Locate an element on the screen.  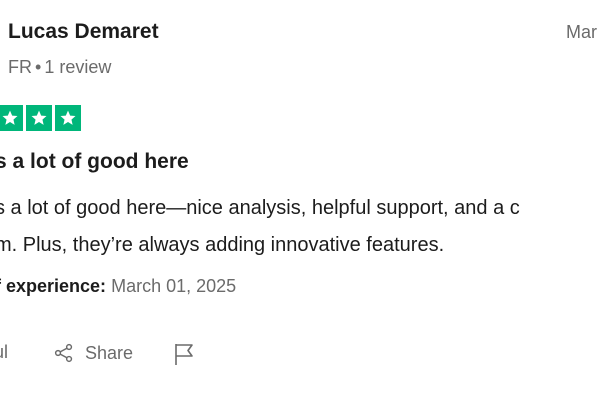
star-rating is located at coordinates (40, 118).